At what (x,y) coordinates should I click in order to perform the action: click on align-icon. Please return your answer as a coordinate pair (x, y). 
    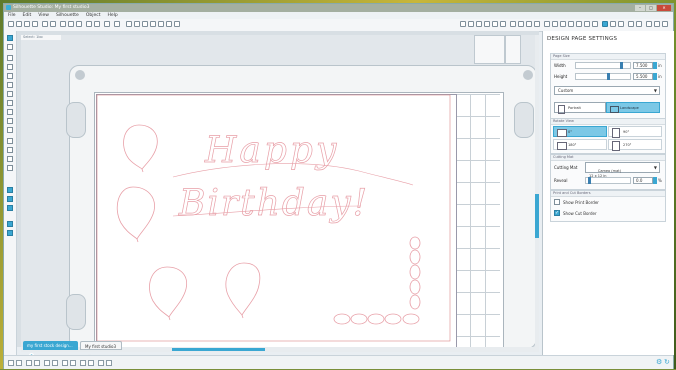
    Looking at the image, I should click on (471, 24).